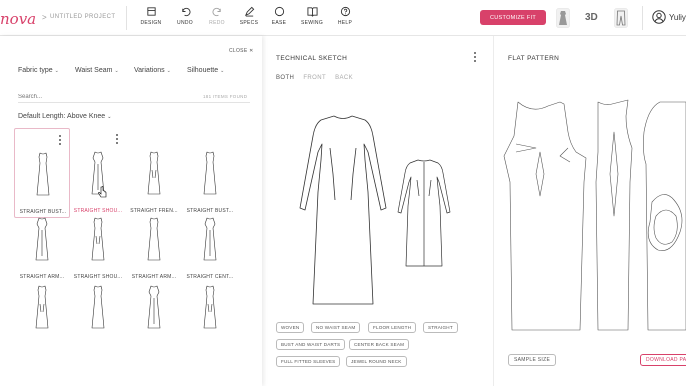 This screenshot has height=386, width=686. Describe the element at coordinates (379, 344) in the screenshot. I see `tag-chip: CENTER BACK SEAM` at that location.